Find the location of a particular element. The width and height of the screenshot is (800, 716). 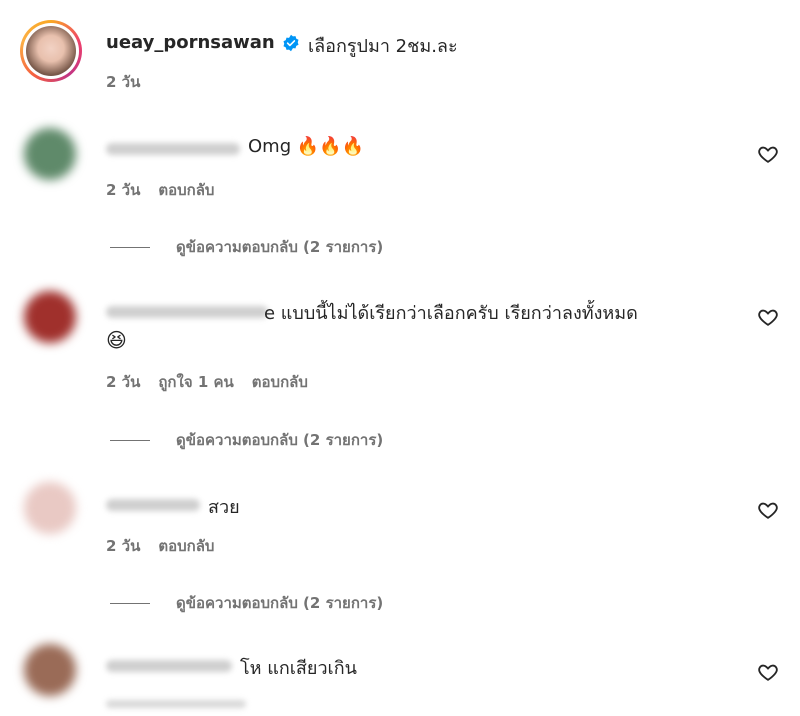

post-time: 2 วัน is located at coordinates (123, 82).